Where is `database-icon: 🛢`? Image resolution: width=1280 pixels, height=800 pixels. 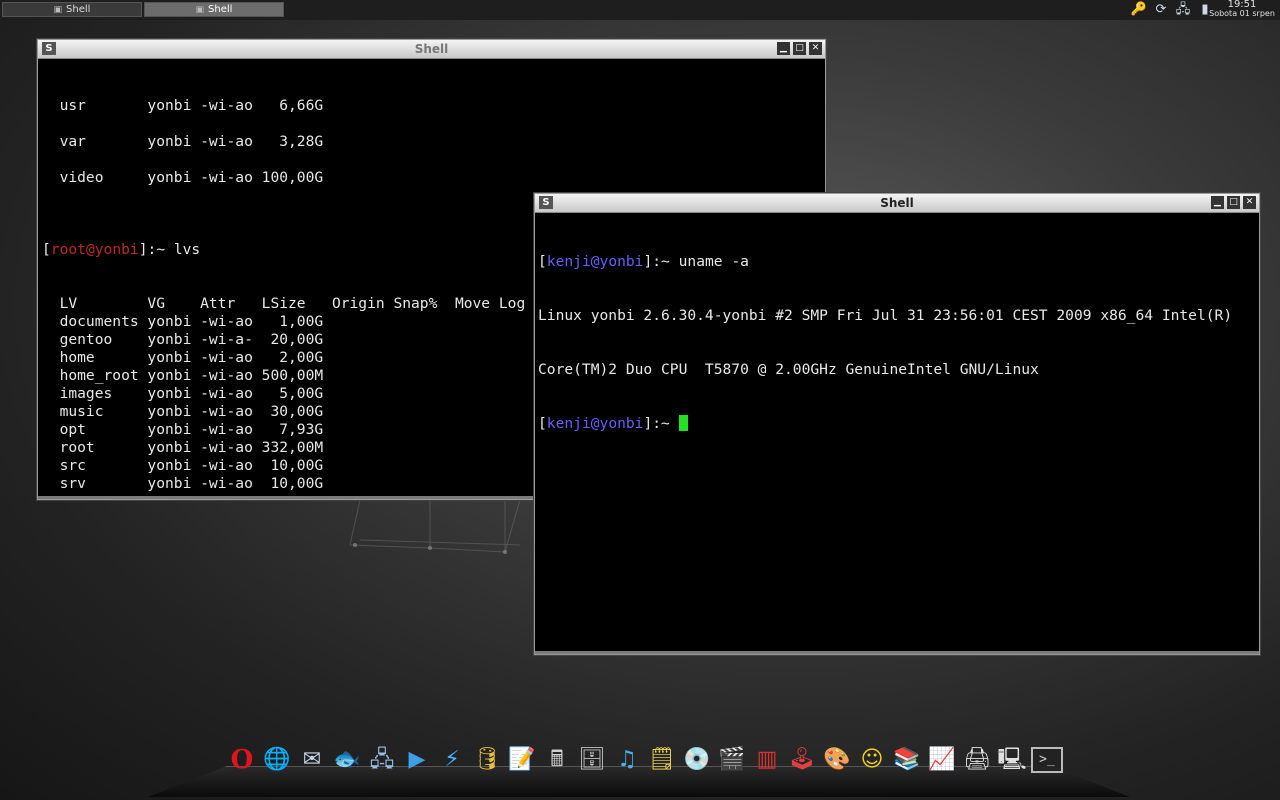 database-icon: 🛢 is located at coordinates (487, 760).